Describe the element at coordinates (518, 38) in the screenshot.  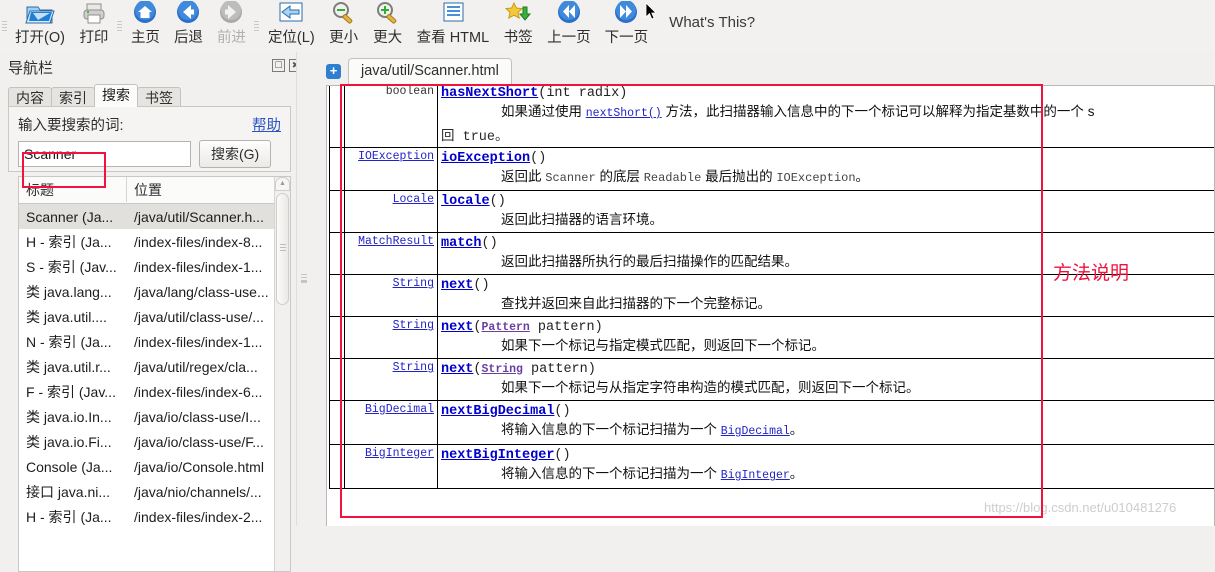
I see `toolbar-label-bookmark: 书签` at that location.